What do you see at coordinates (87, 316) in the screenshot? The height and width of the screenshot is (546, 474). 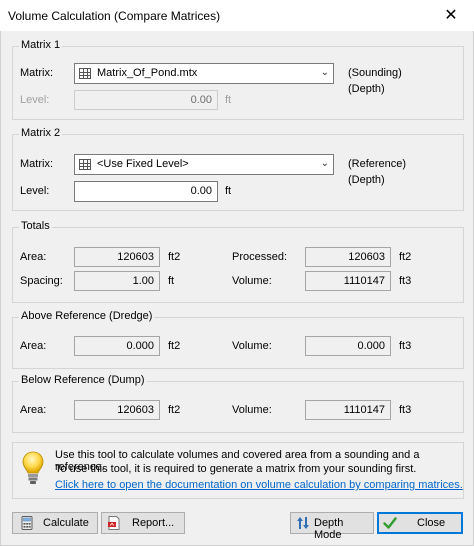 I see `above-group-title: Above Reference (Dredge)` at bounding box center [87, 316].